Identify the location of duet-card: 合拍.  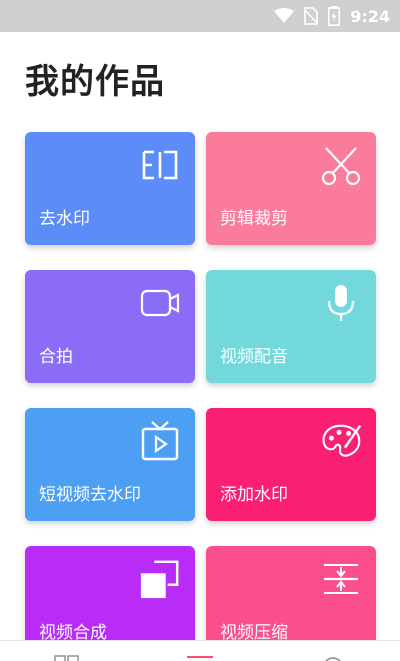
(110, 326).